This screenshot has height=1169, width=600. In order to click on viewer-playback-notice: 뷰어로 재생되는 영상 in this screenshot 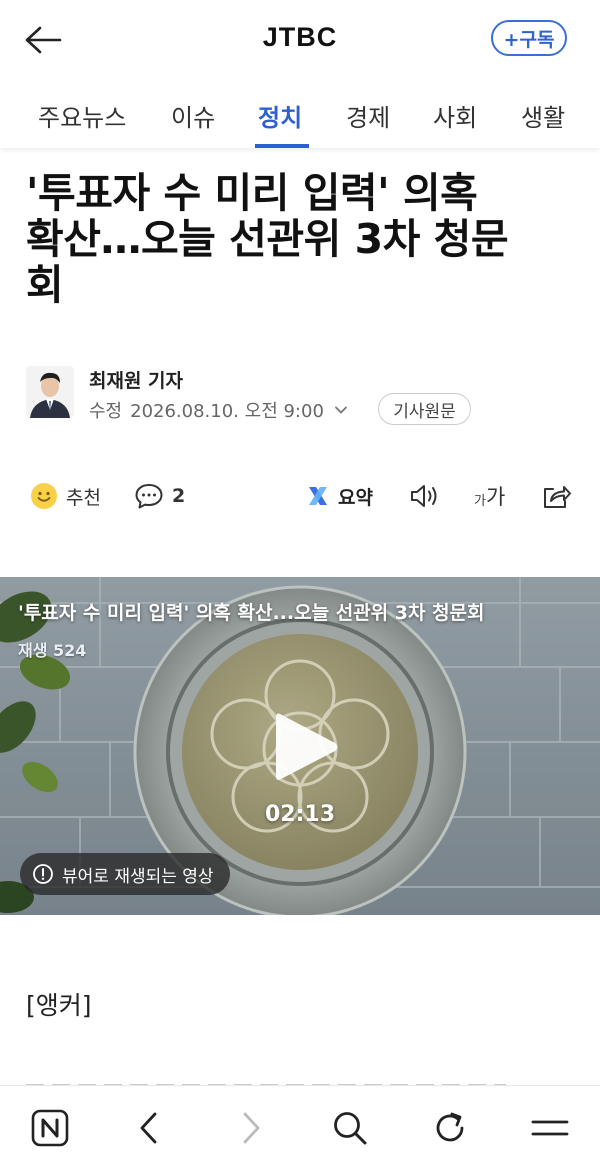, I will do `click(125, 874)`.